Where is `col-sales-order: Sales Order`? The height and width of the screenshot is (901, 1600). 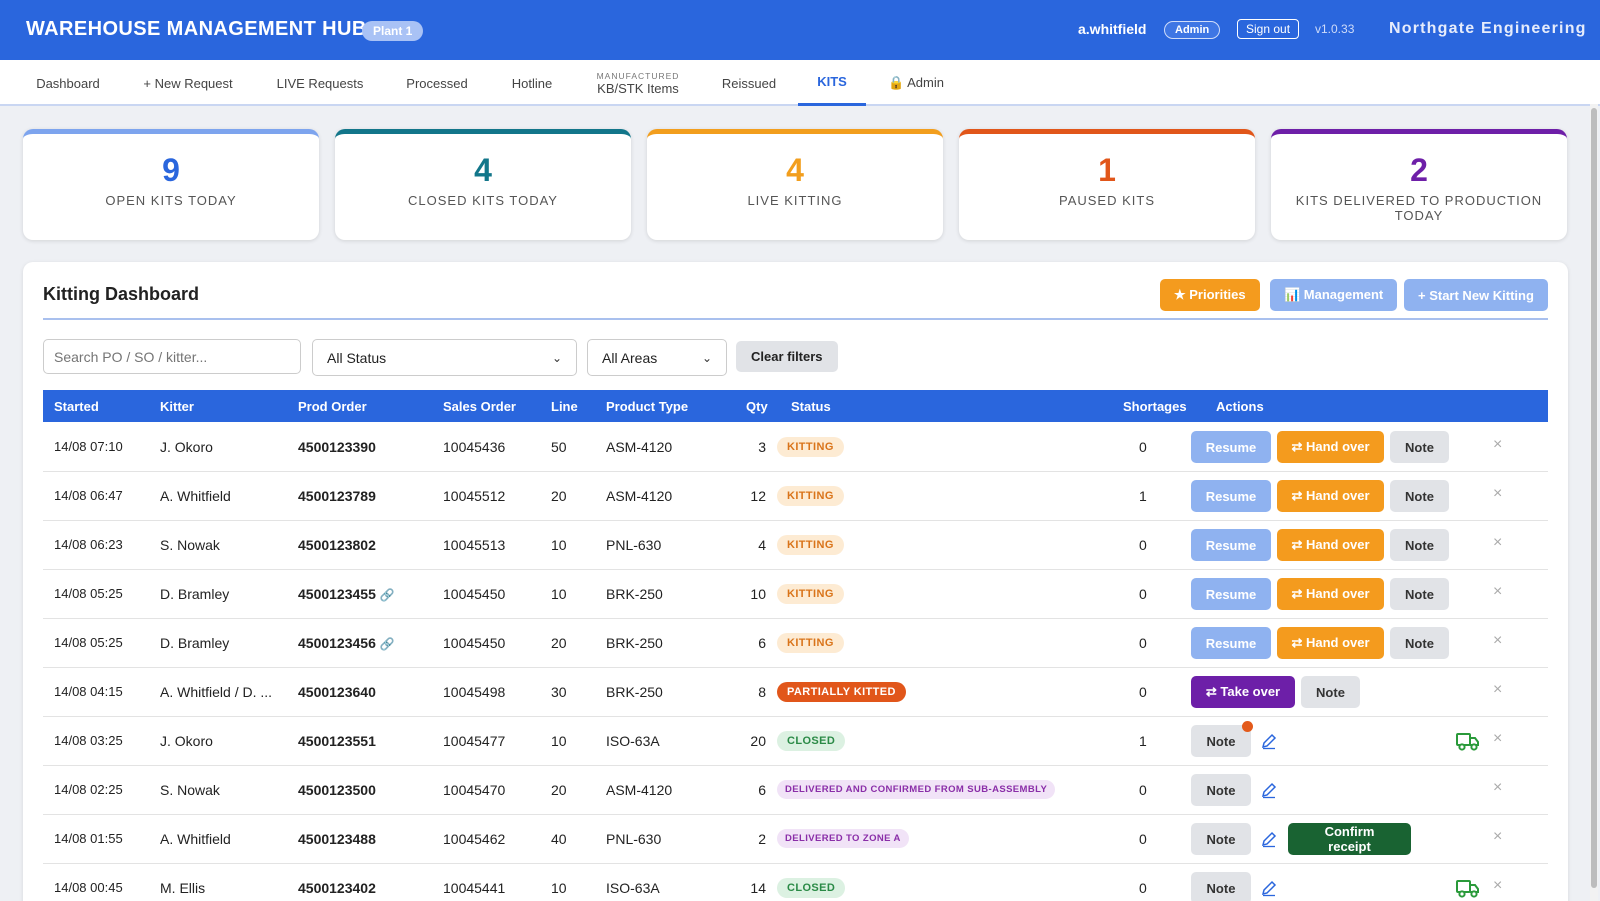 col-sales-order: Sales Order is located at coordinates (479, 406).